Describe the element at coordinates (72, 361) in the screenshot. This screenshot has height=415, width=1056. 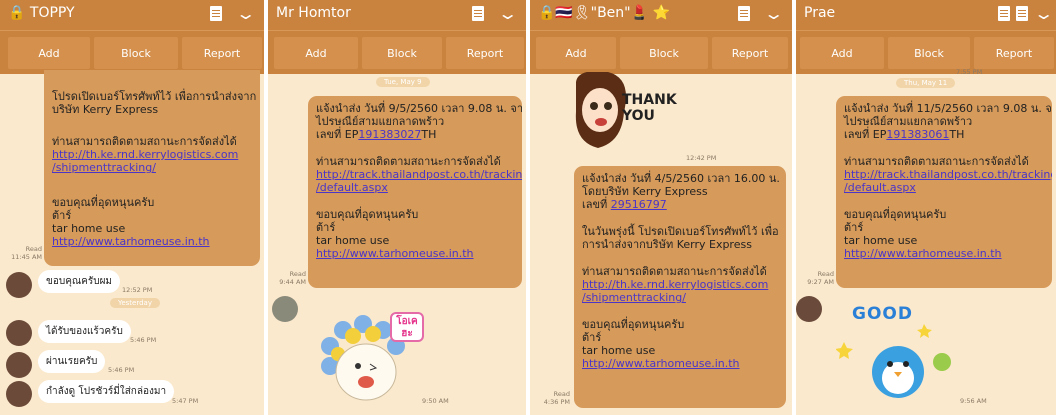
I see `incoming-message: ผ่านเรยครับ` at that location.